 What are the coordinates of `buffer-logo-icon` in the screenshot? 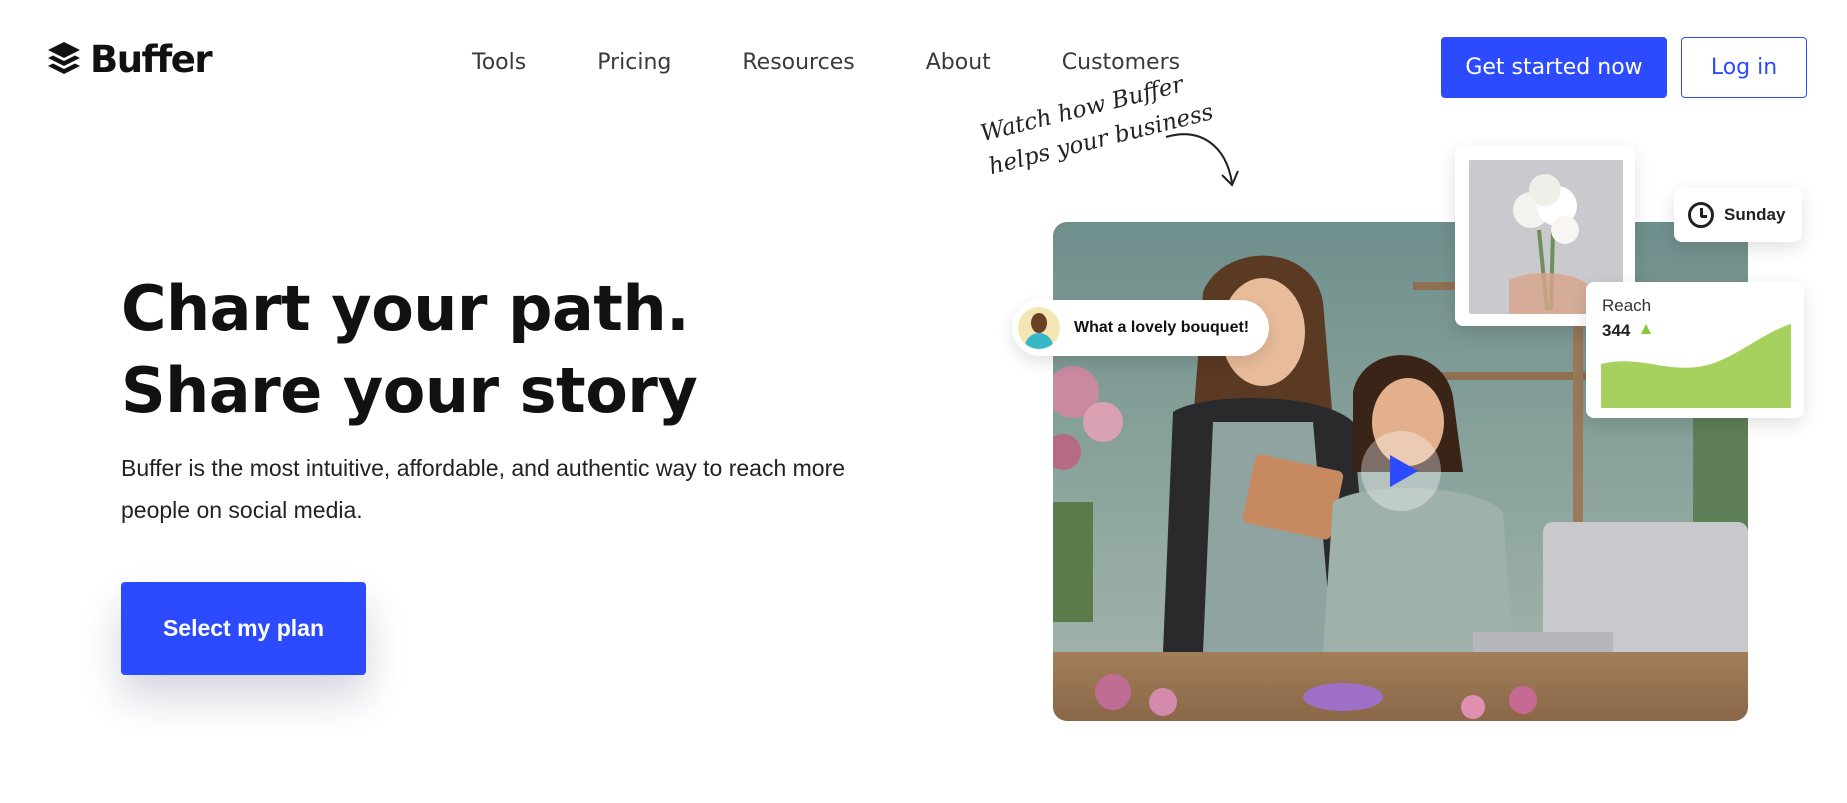 It's located at (64, 57).